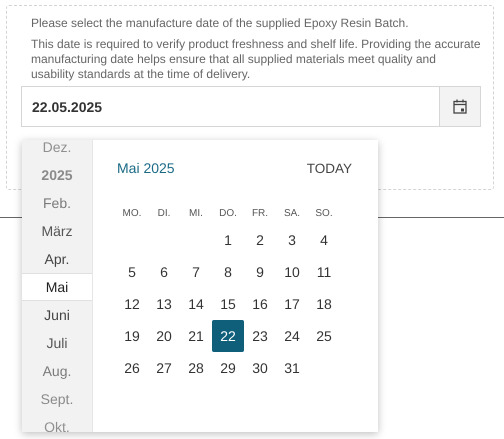 The image size is (504, 439). I want to click on day-cell: 5, so click(132, 272).